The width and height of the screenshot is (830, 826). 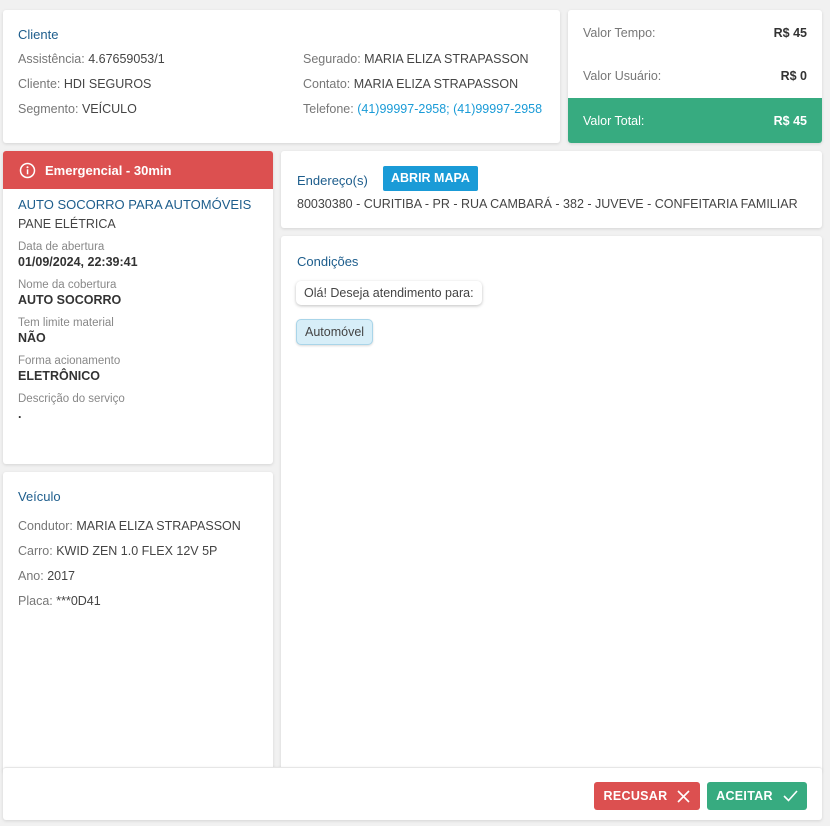 What do you see at coordinates (27, 170) in the screenshot?
I see `info-icon` at bounding box center [27, 170].